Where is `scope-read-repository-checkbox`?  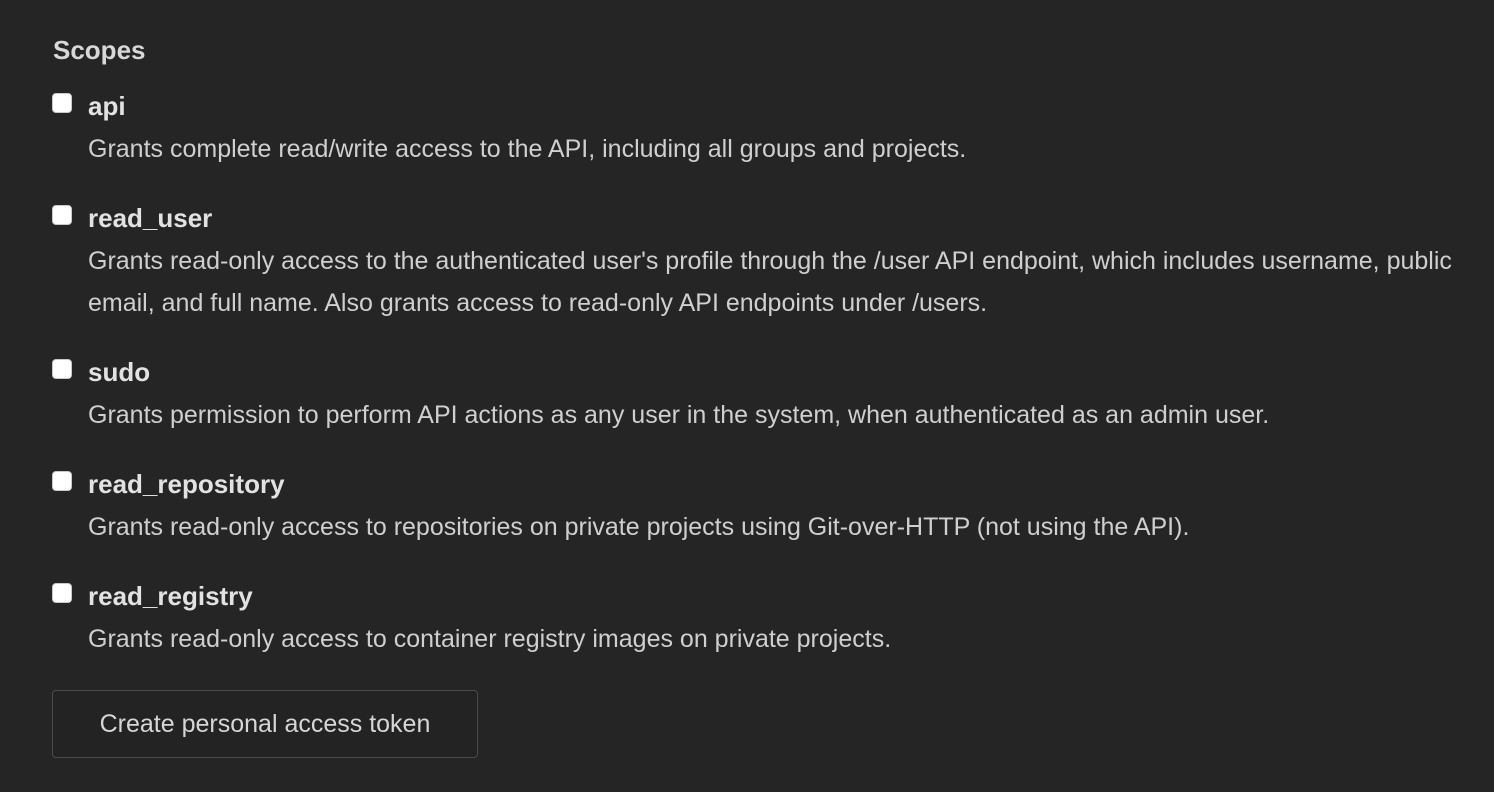 scope-read-repository-checkbox is located at coordinates (62, 481).